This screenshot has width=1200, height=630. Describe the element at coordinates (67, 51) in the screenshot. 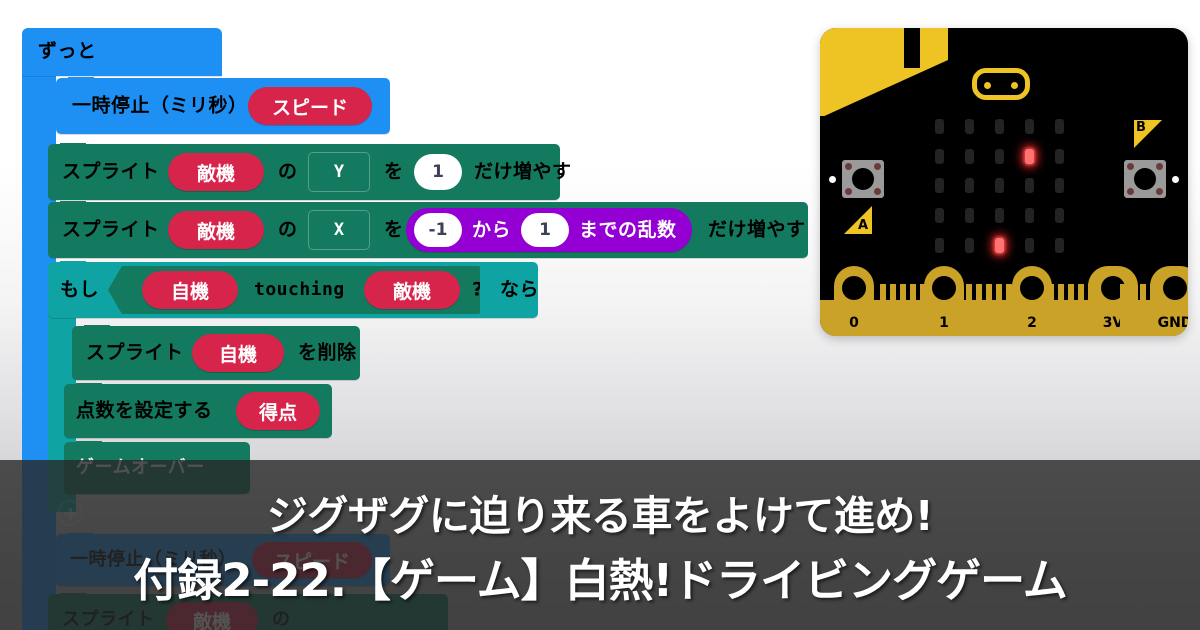

I see `forever-block-label: ずっと` at that location.